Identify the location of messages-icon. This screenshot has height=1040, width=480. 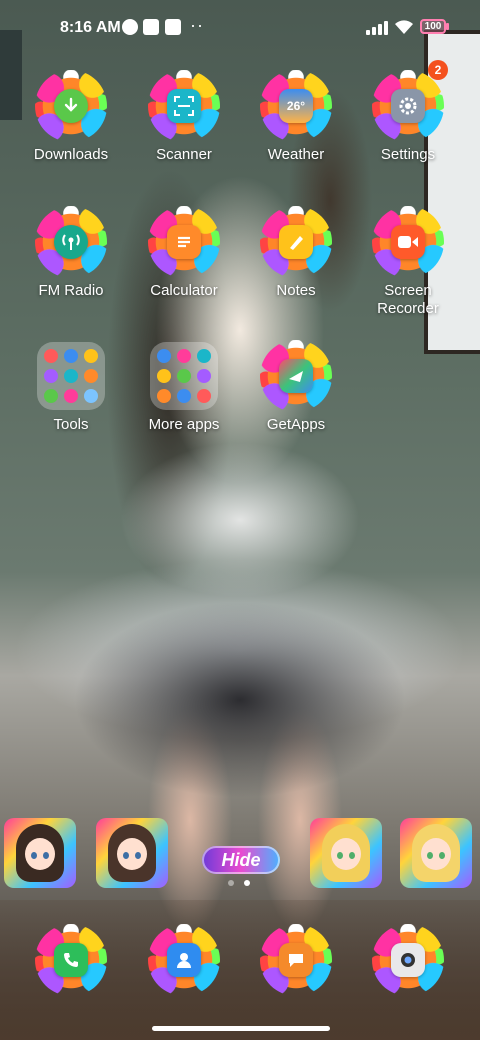
(296, 960).